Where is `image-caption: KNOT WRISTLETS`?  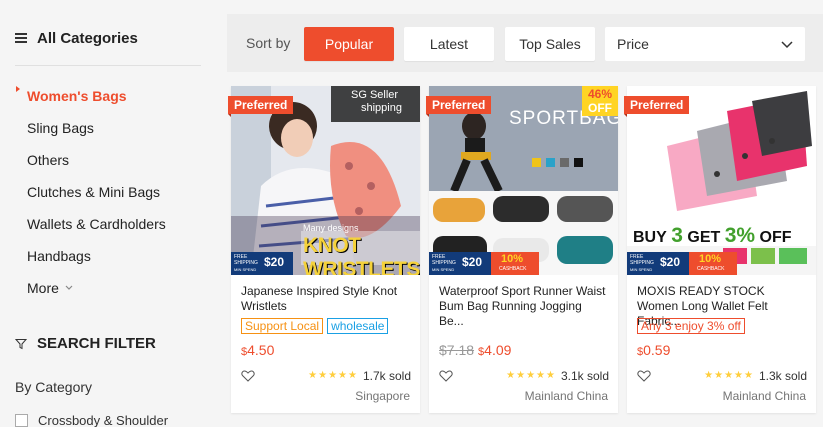
image-caption: KNOT WRISTLETS is located at coordinates (361, 254).